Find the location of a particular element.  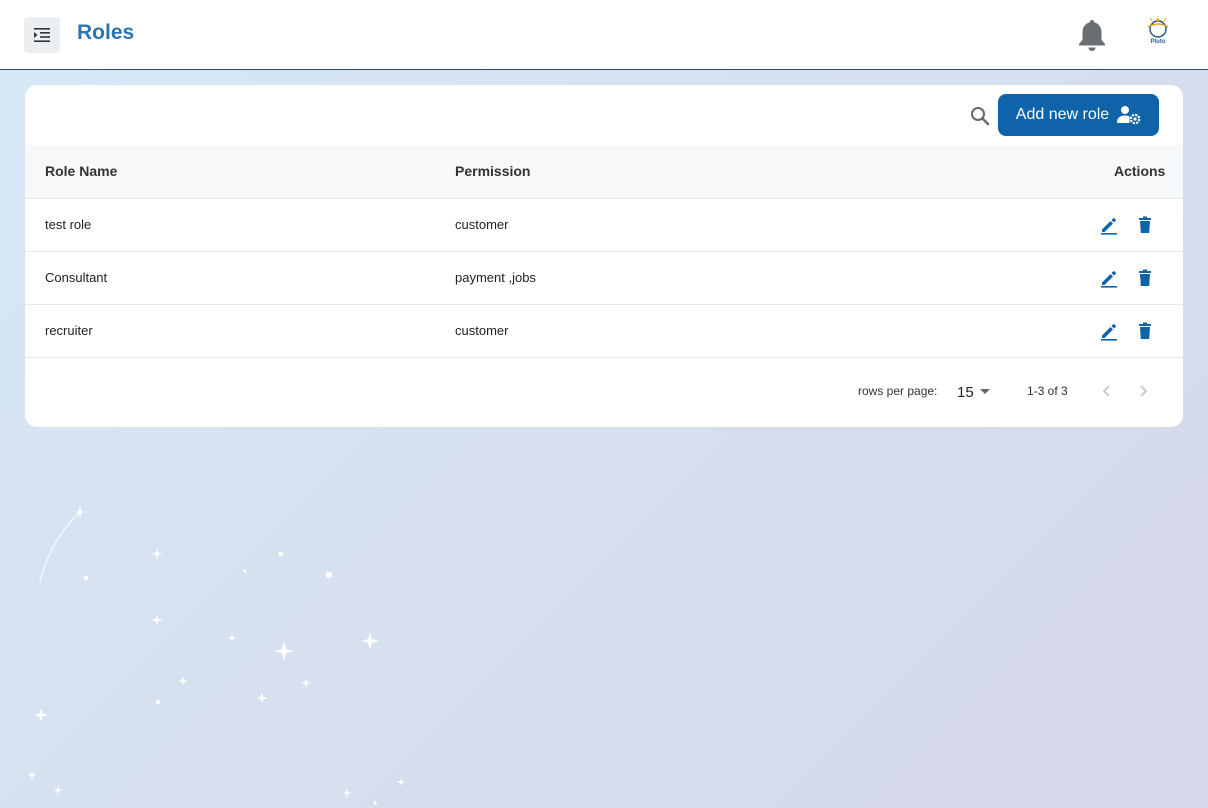

role-name-cell: test role is located at coordinates (68, 224).